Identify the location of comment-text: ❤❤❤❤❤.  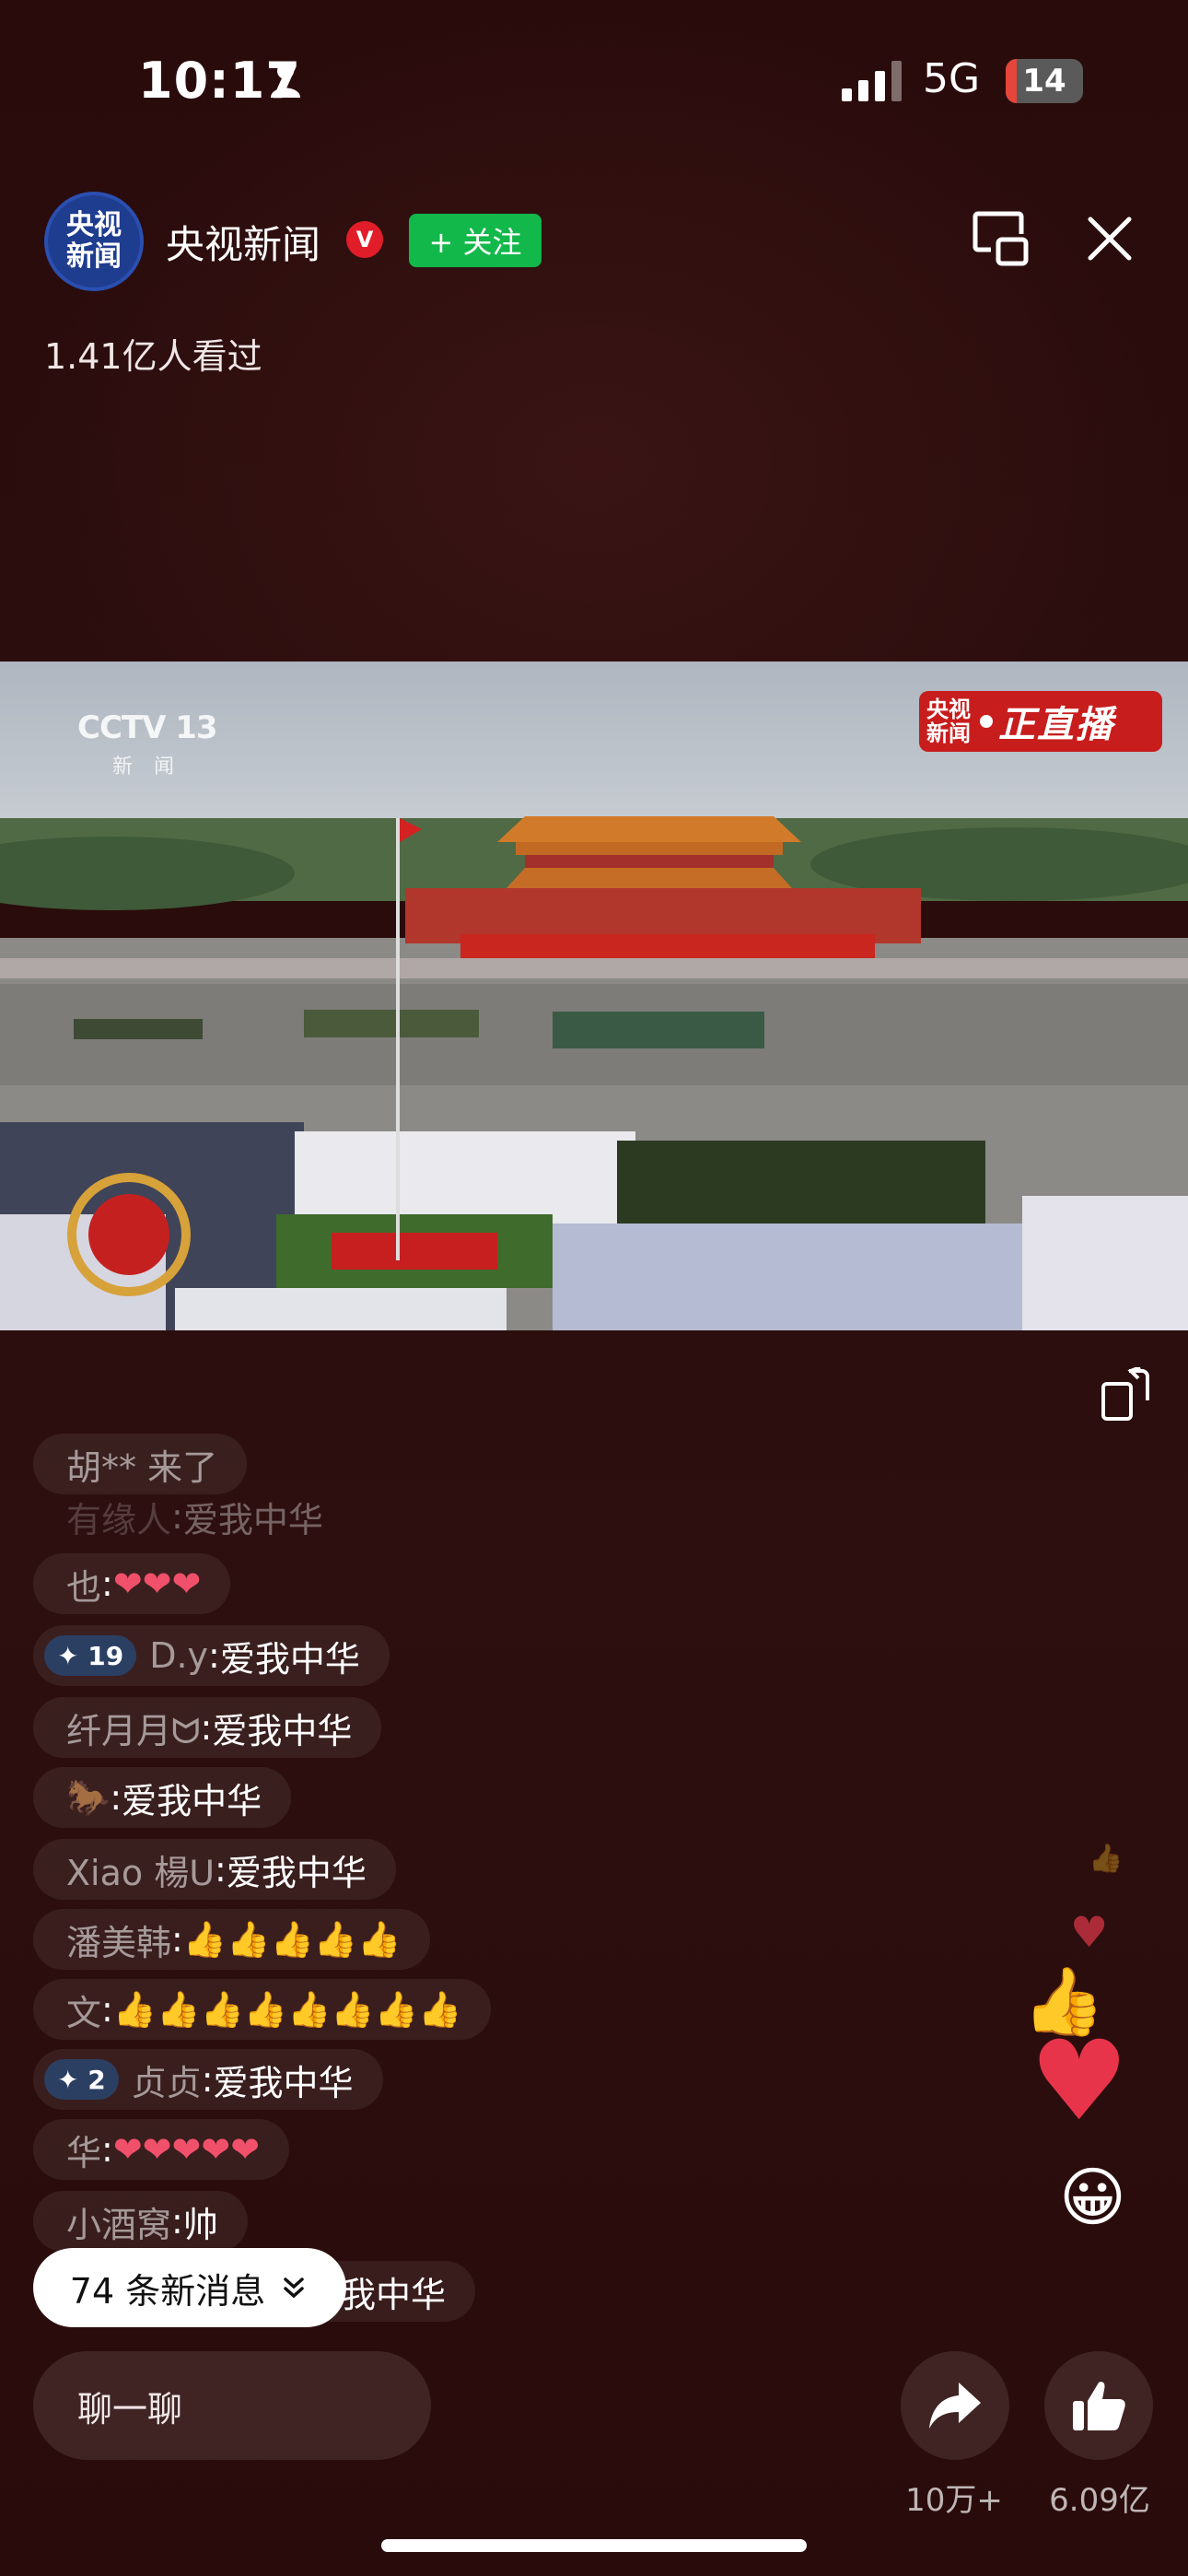
(186, 2149).